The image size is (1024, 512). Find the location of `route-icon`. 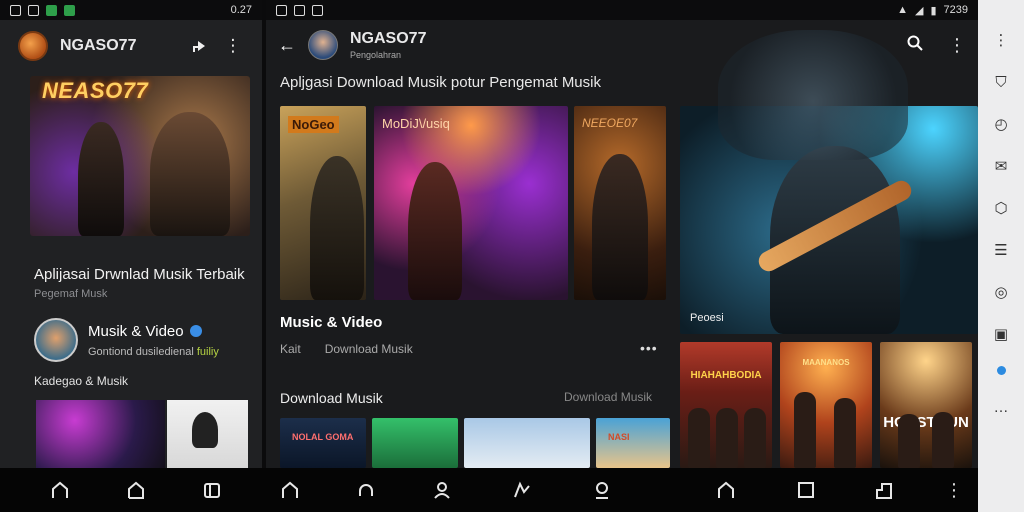

route-icon is located at coordinates (522, 490).